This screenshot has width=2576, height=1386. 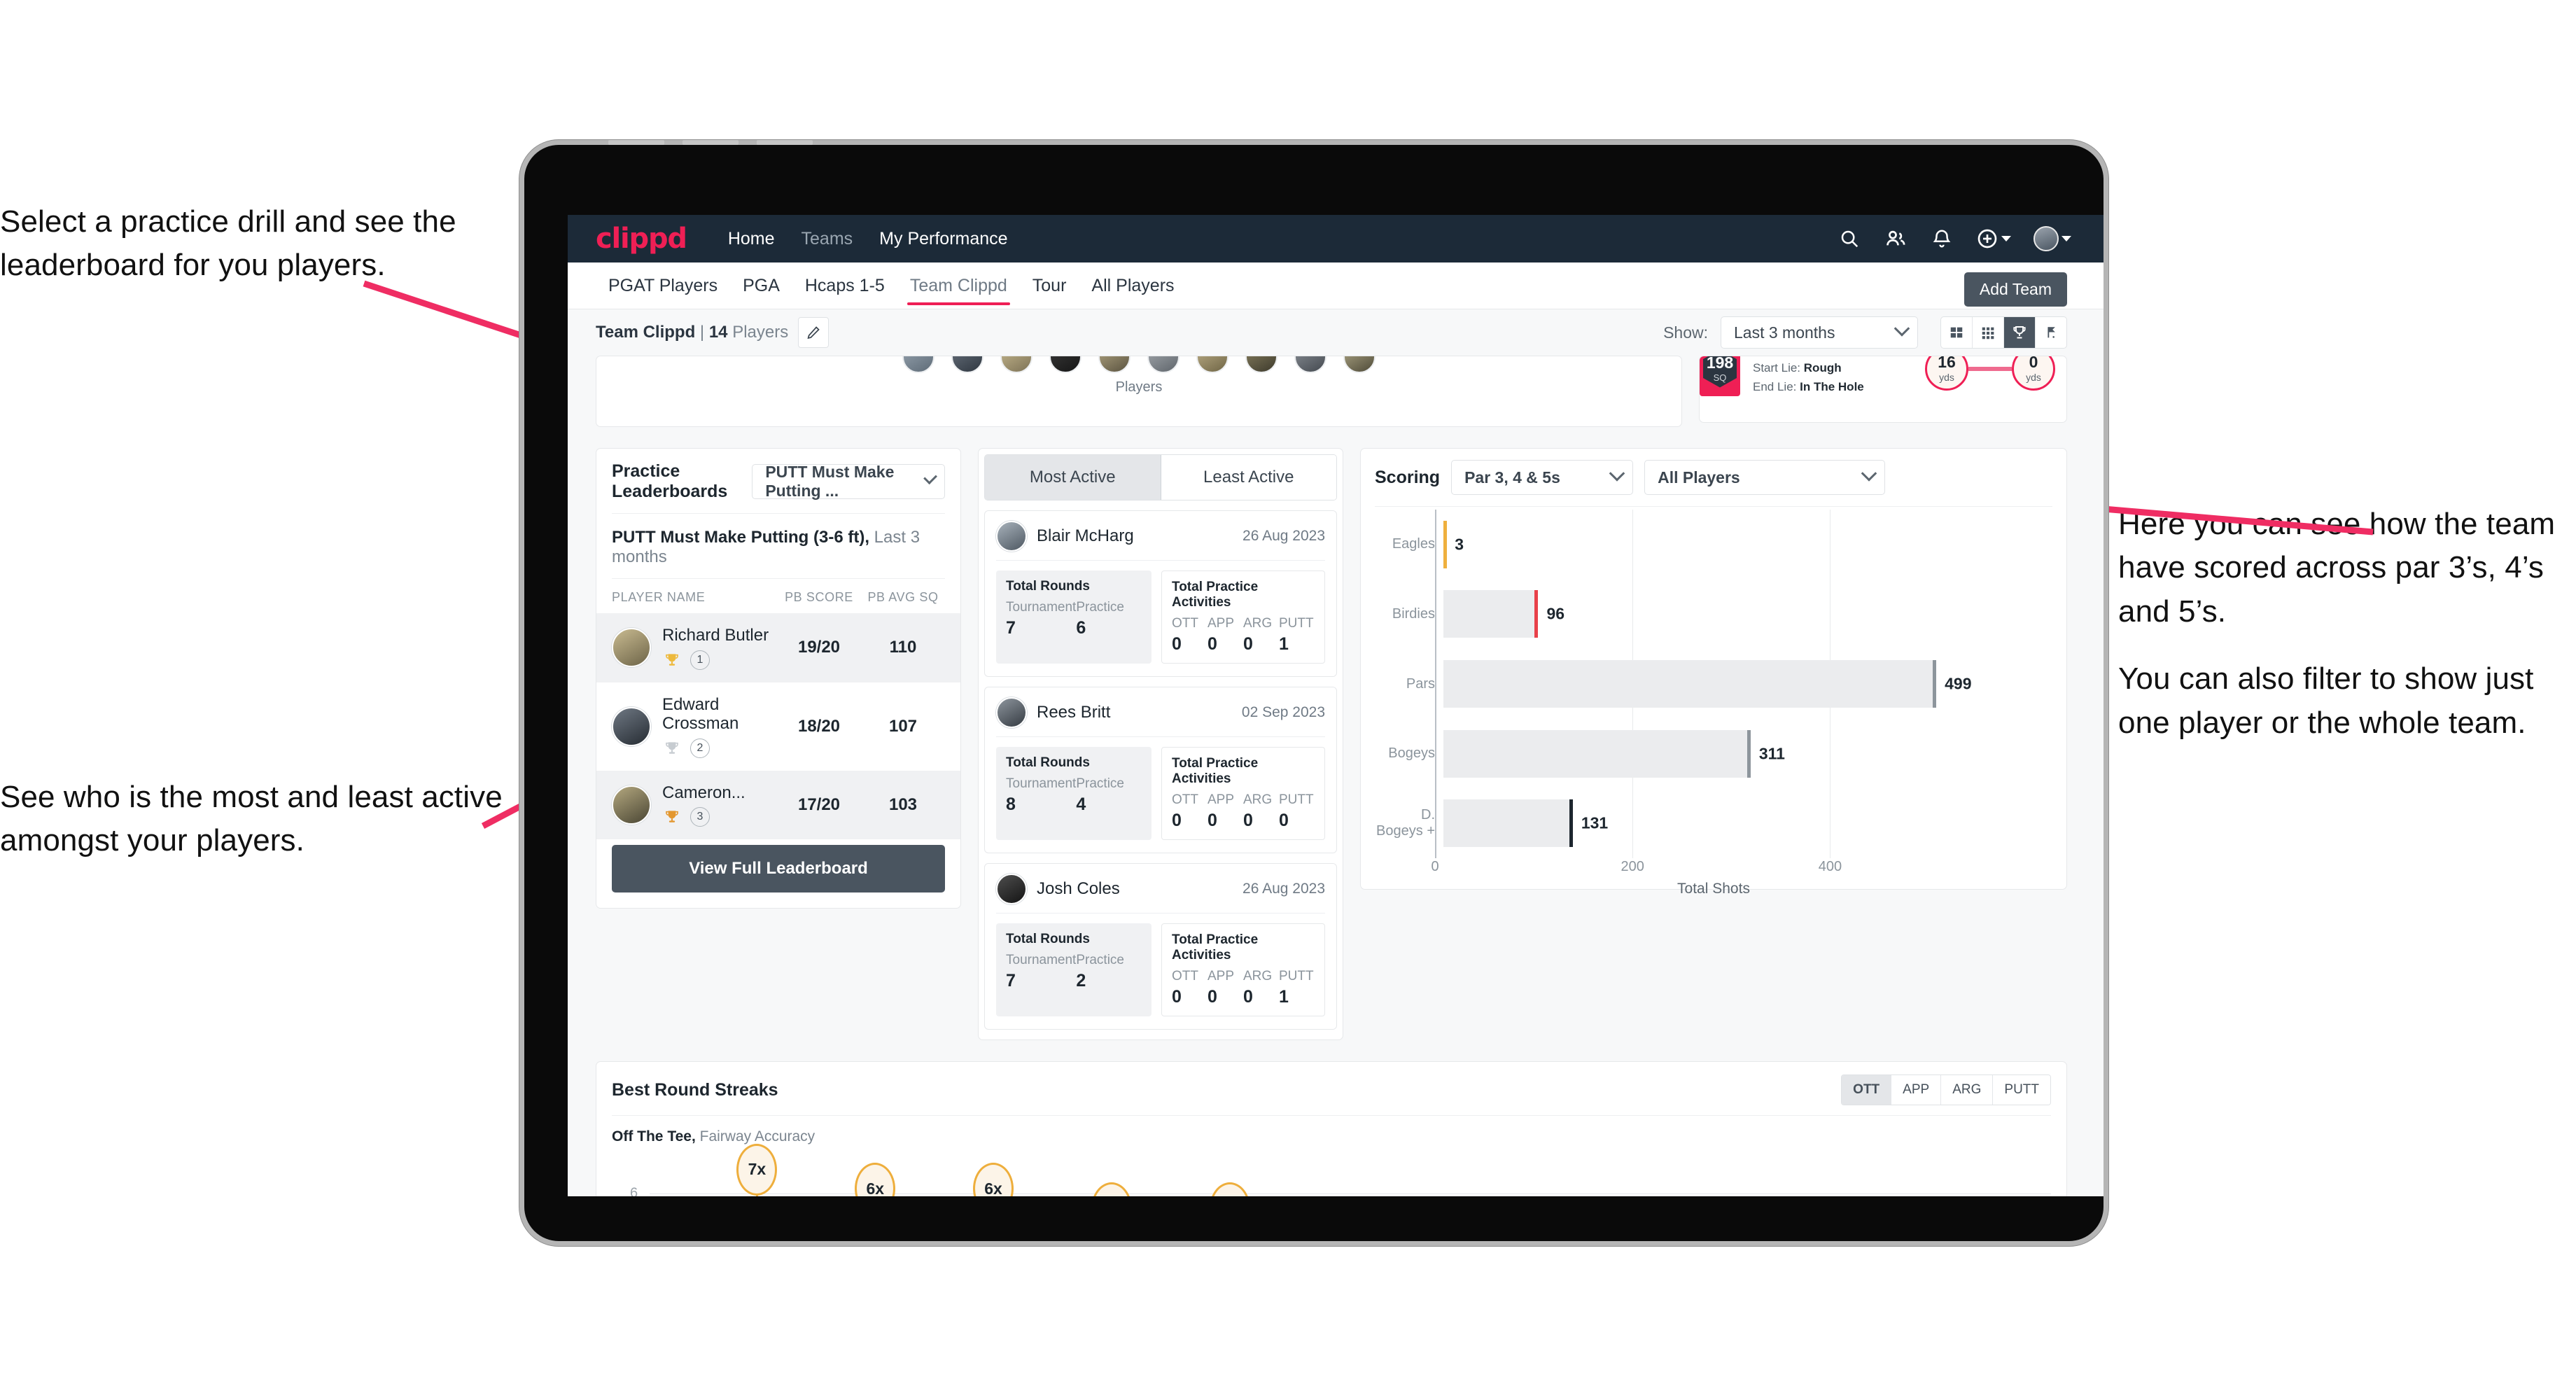 What do you see at coordinates (1048, 939) in the screenshot?
I see `total-rounds-title: Total Rounds` at bounding box center [1048, 939].